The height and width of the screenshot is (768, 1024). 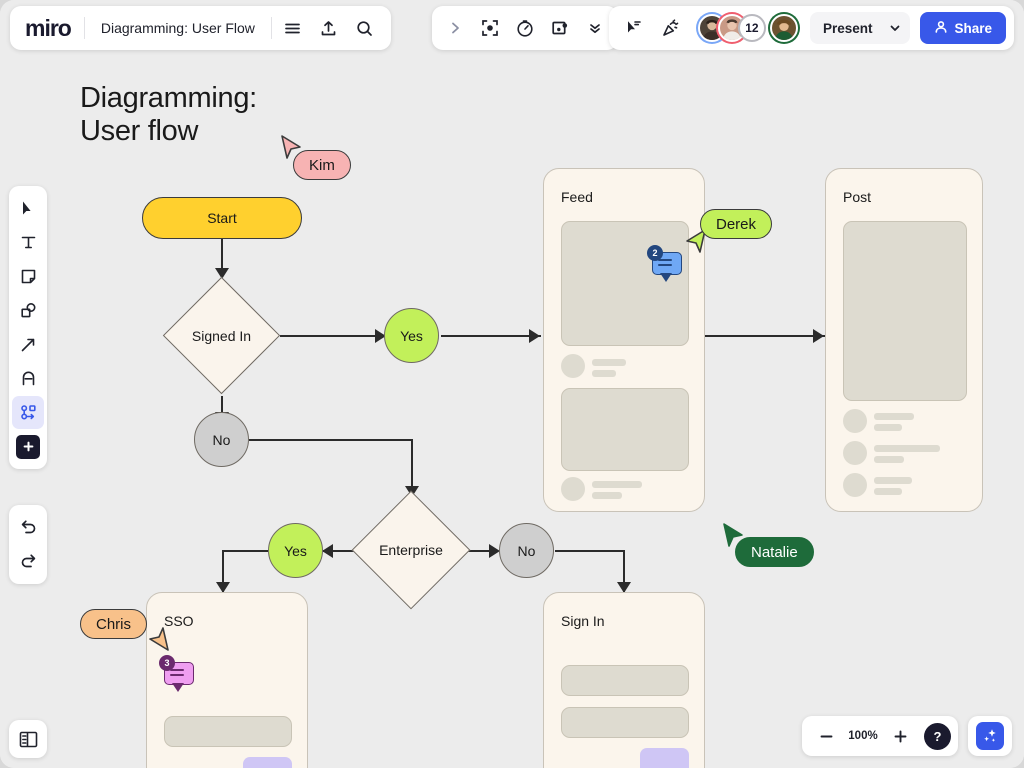 I want to click on connector-yes-to-feed, so click(x=491, y=336).